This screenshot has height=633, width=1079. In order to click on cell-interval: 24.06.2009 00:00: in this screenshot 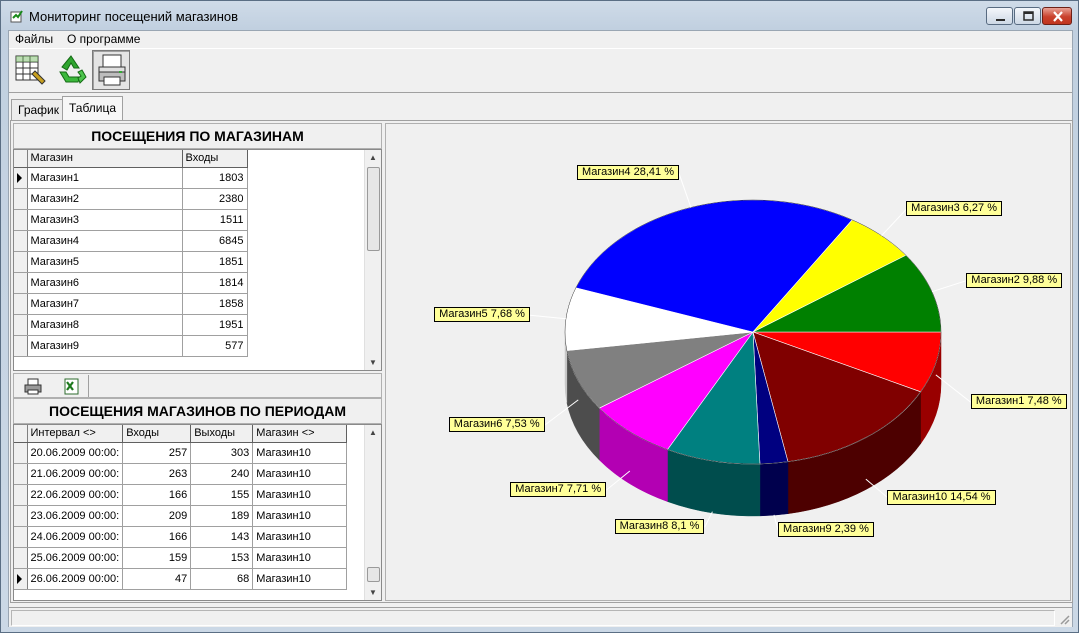, I will do `click(75, 537)`.